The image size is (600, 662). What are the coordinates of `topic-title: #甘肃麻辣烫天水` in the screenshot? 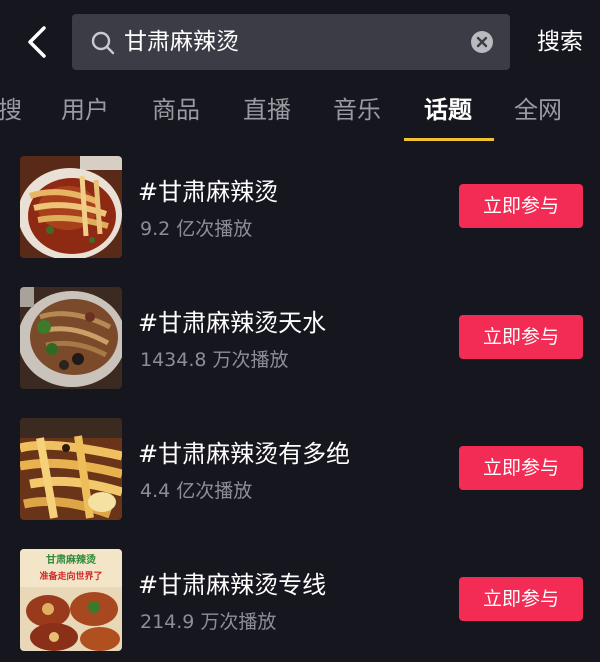 It's located at (232, 323).